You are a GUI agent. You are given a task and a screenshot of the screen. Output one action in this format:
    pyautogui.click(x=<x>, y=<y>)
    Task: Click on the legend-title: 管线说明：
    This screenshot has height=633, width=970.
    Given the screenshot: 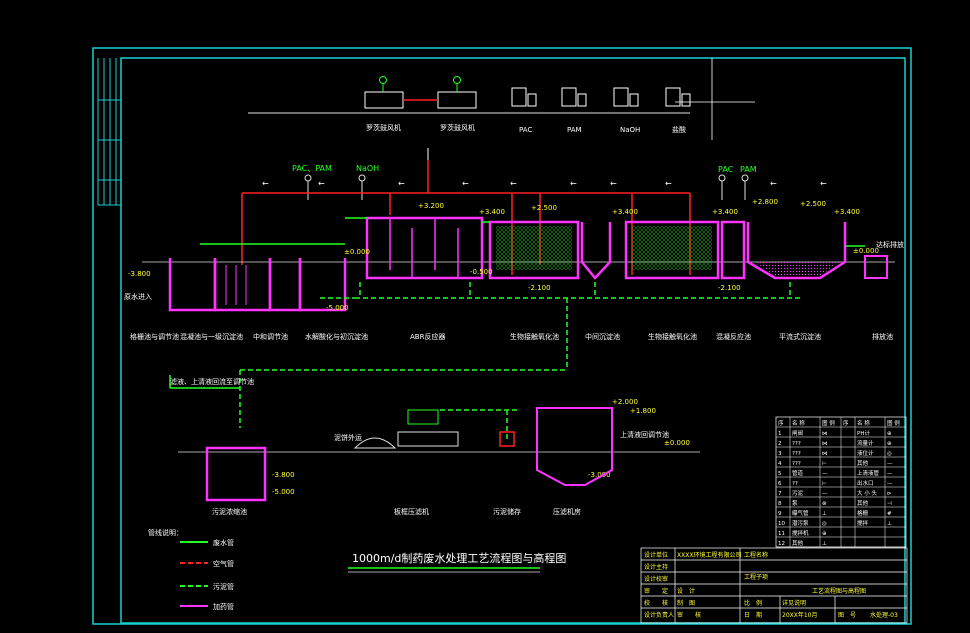 What is the action you would take?
    pyautogui.click(x=165, y=532)
    